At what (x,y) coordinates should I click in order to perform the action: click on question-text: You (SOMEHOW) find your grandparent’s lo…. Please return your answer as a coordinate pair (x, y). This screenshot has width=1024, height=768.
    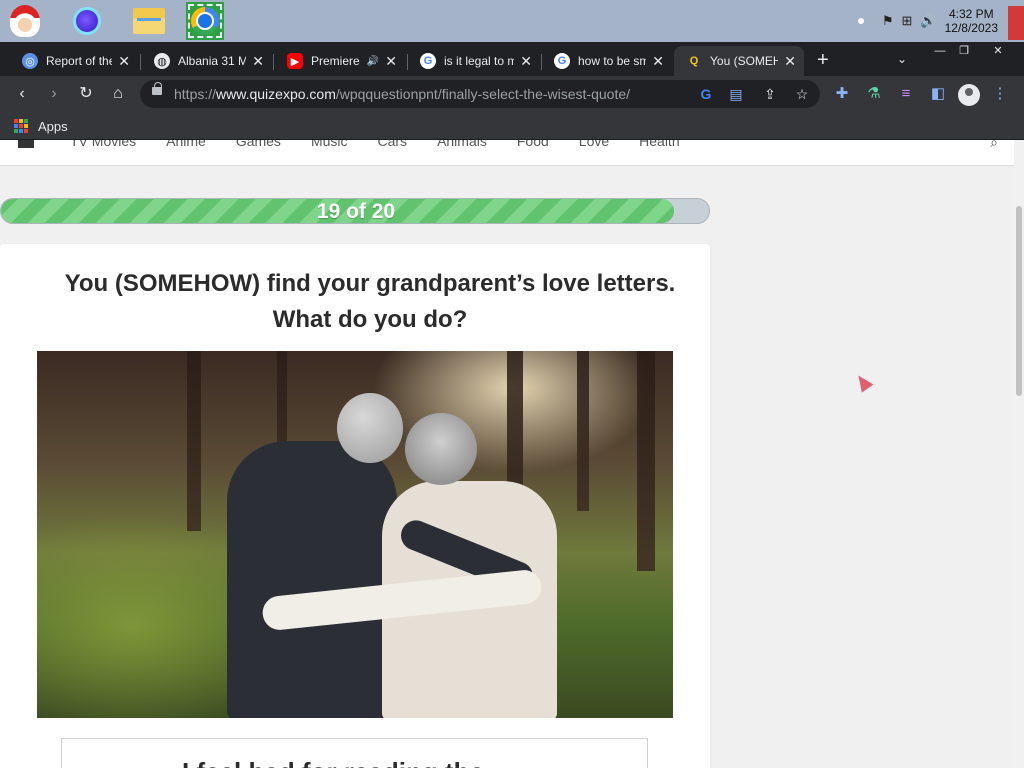
    Looking at the image, I should click on (370, 301).